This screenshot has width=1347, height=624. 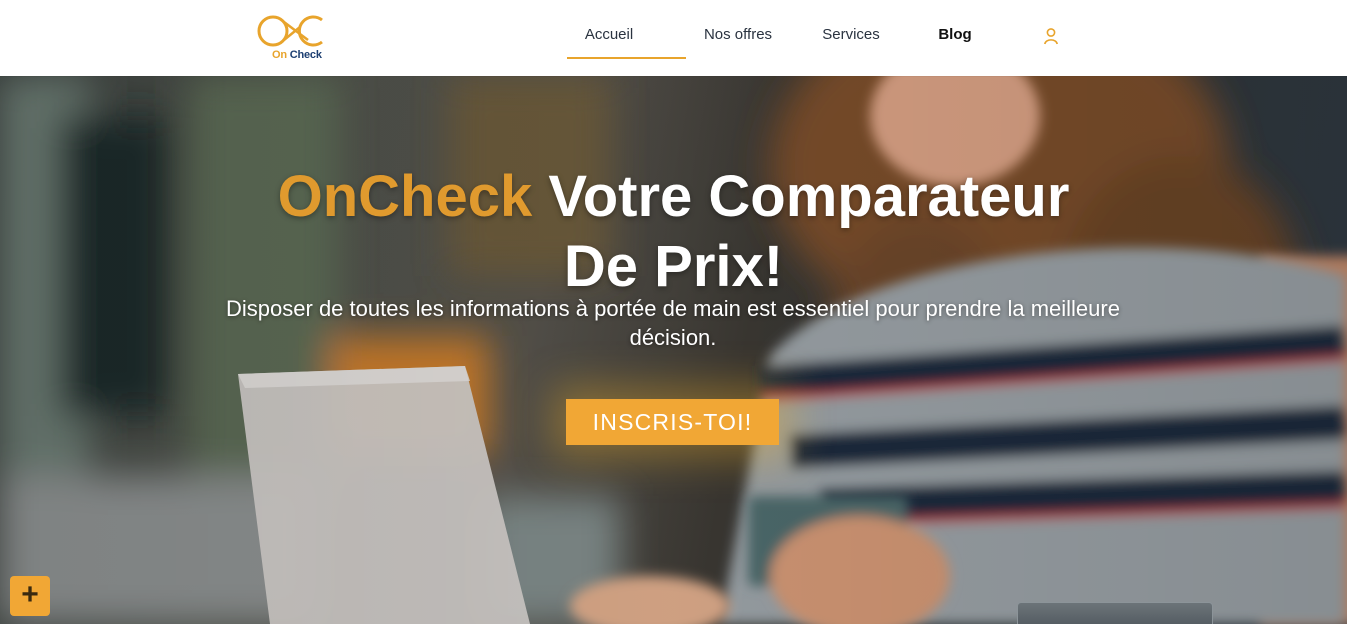 I want to click on logo-check: Check, so click(x=305, y=55).